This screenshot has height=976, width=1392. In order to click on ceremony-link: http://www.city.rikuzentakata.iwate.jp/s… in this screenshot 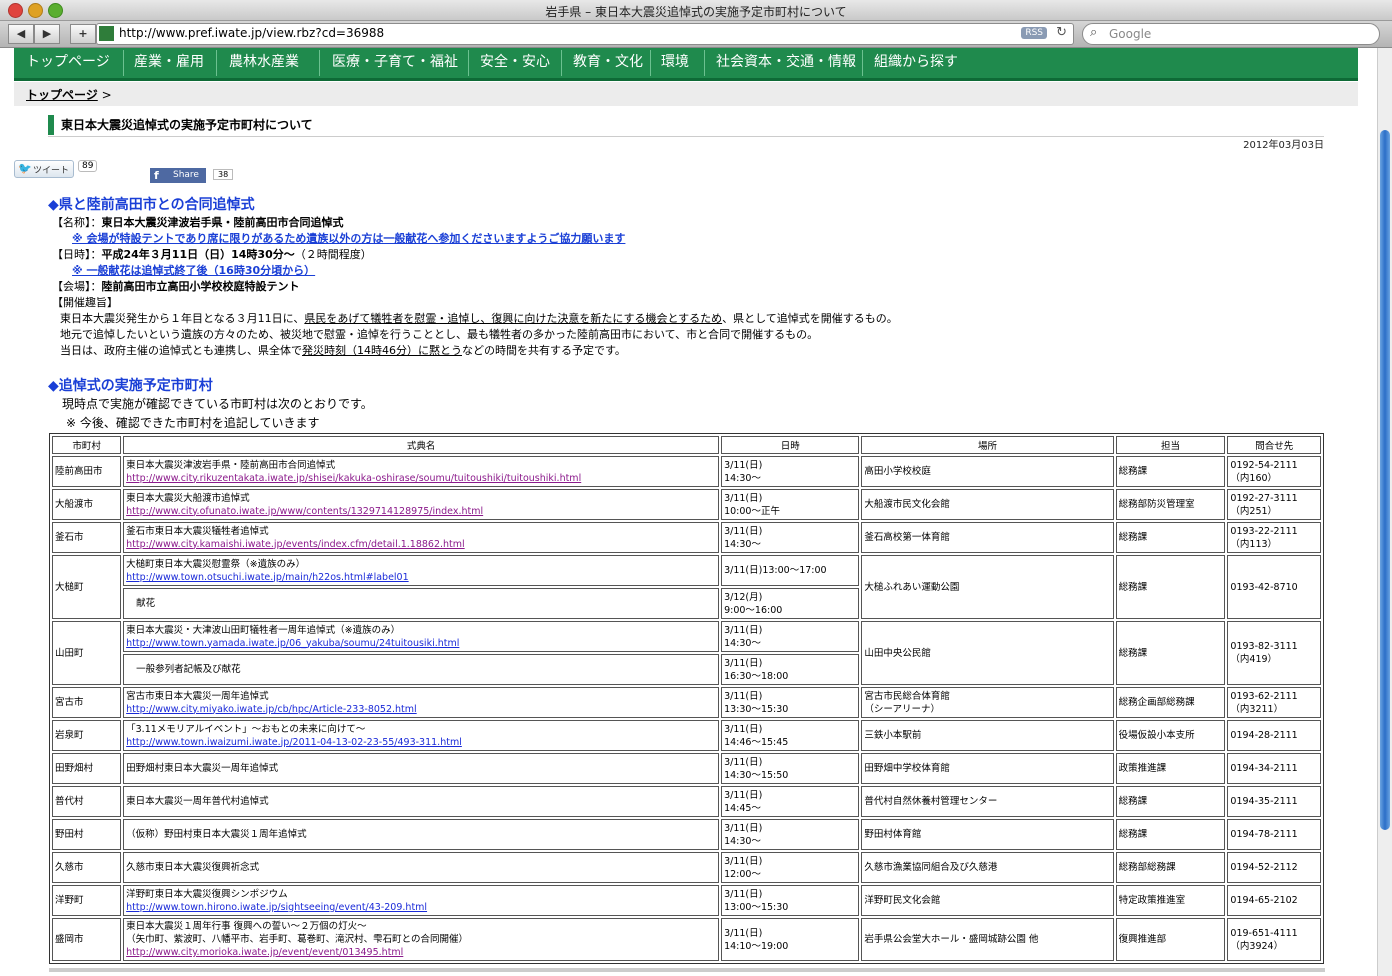, I will do `click(353, 478)`.